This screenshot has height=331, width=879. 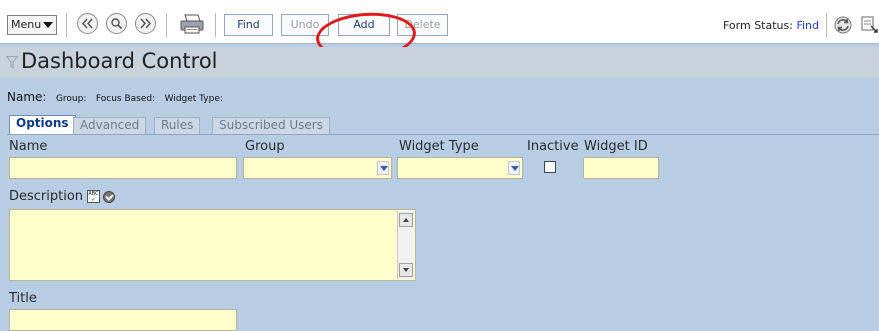 What do you see at coordinates (123, 320) in the screenshot?
I see `title-input` at bounding box center [123, 320].